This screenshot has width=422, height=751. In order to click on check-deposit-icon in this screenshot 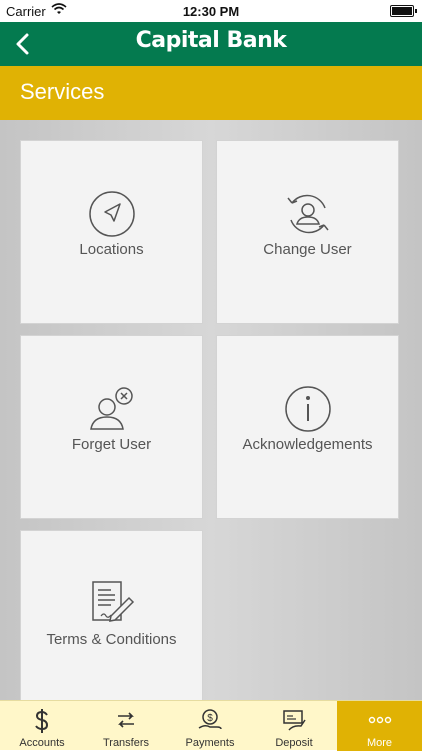, I will do `click(294, 720)`.